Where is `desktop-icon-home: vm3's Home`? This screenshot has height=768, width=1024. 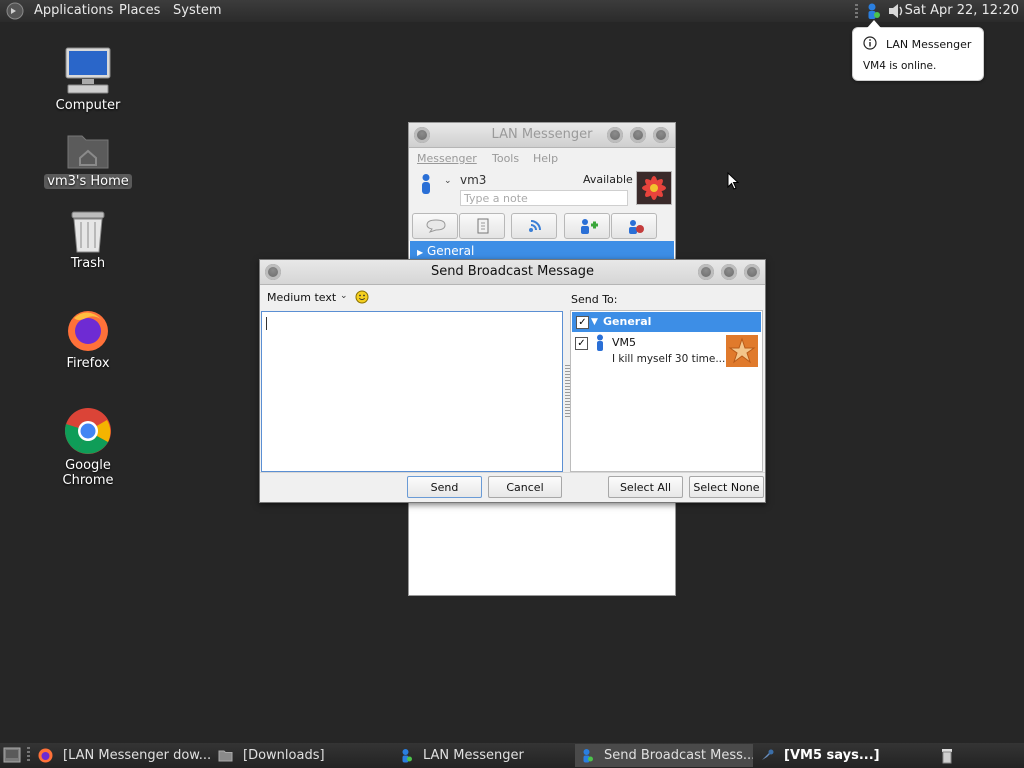
desktop-icon-home: vm3's Home is located at coordinates (88, 158).